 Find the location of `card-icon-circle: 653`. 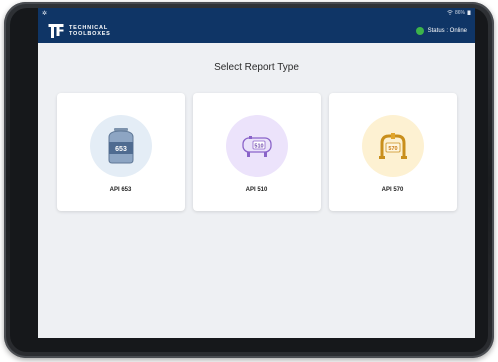

card-icon-circle: 653 is located at coordinates (120, 146).